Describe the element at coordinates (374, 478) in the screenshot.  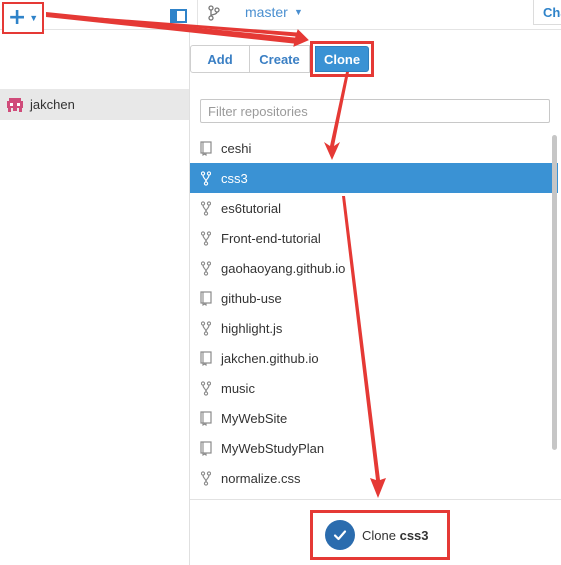
I see `list-item: normalize.css` at that location.